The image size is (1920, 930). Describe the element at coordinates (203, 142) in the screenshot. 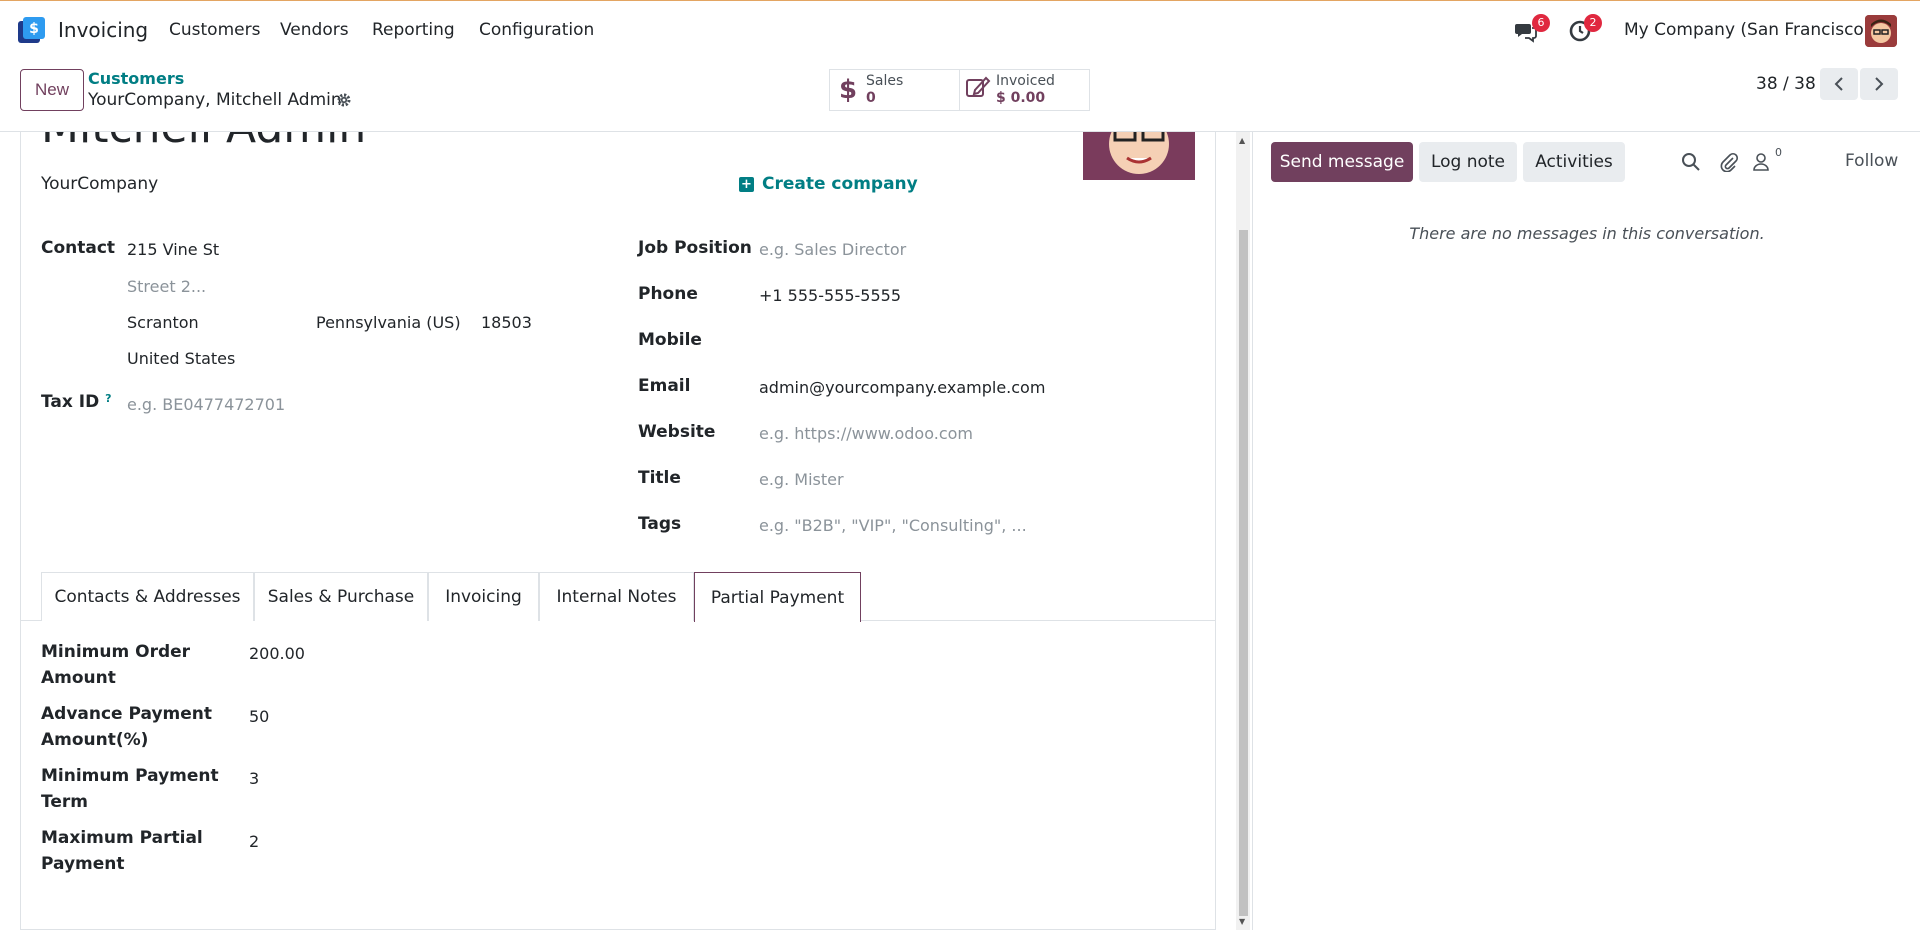

I see `partner-name-field: Mitchell Admin` at that location.